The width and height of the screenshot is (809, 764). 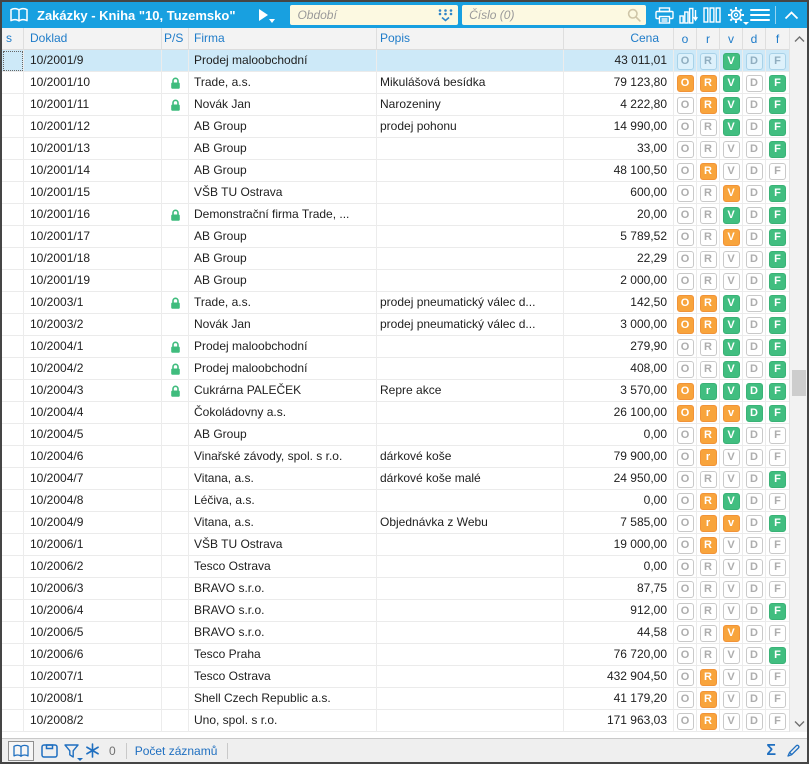 What do you see at coordinates (754, 39) in the screenshot?
I see `column-header-d: d` at bounding box center [754, 39].